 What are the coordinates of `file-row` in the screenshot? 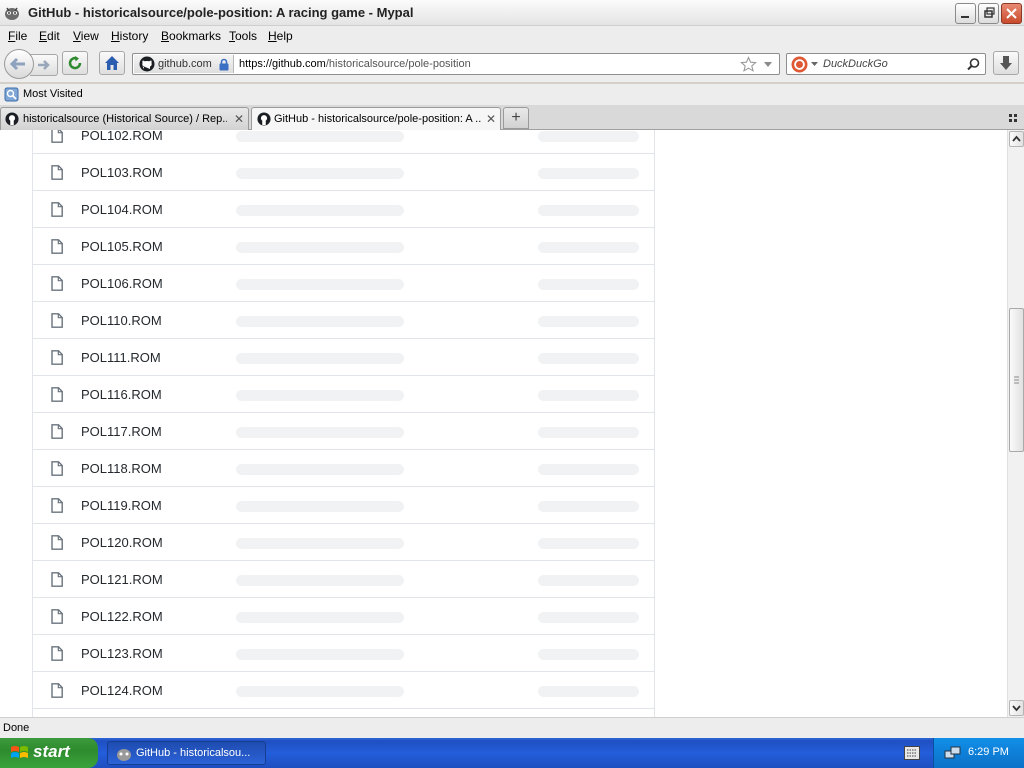 It's located at (343, 713).